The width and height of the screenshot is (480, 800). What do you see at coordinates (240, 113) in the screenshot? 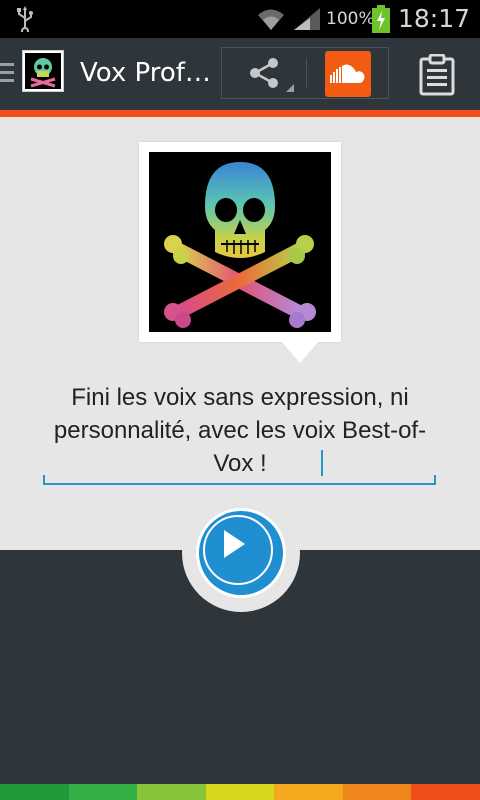
I see `accent-line` at bounding box center [240, 113].